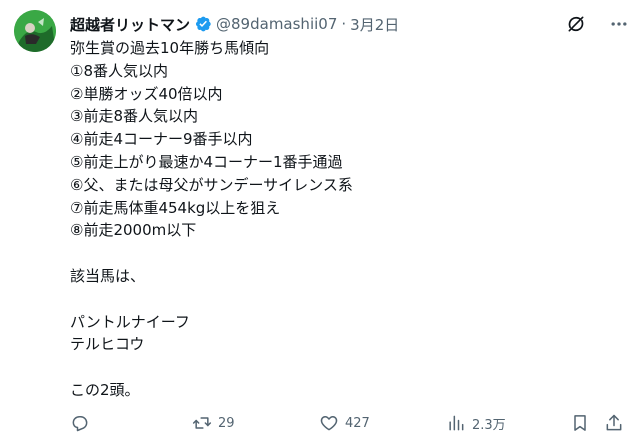 The image size is (640, 447). I want to click on tweet-line: テルヒコウ, so click(107, 344).